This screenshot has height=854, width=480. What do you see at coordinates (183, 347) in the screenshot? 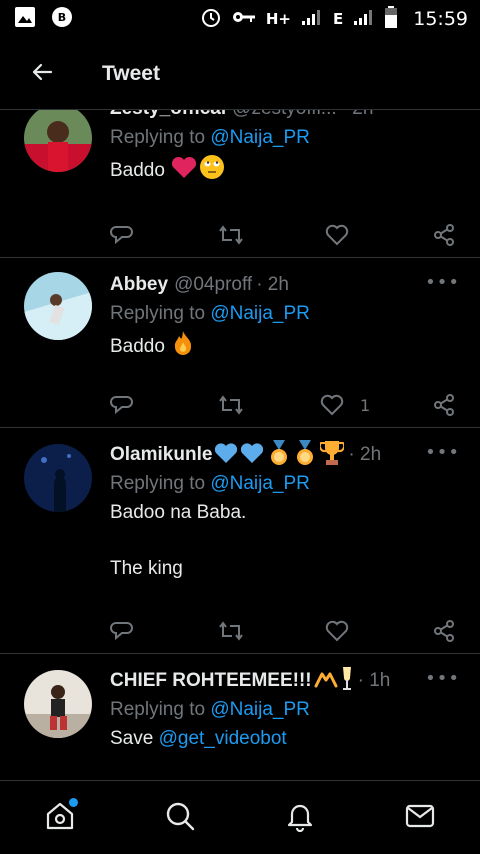
I see `fire-emoji` at bounding box center [183, 347].